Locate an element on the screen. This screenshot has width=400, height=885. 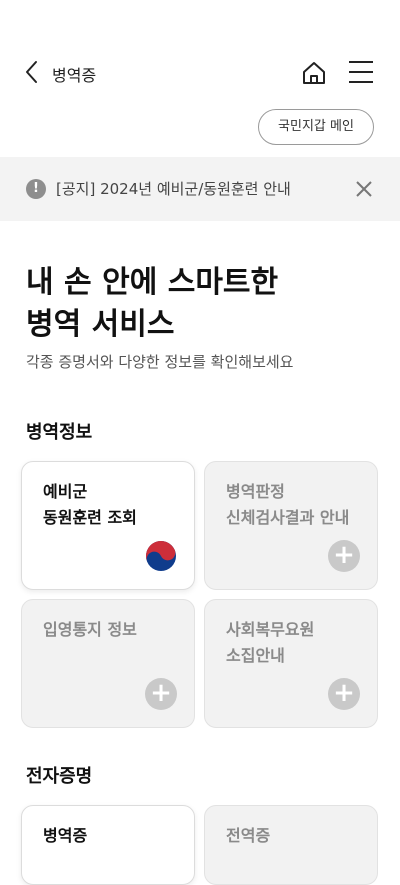
hero-headline: 내 손 안에 스마트한 병역 서비스 is located at coordinates (152, 304).